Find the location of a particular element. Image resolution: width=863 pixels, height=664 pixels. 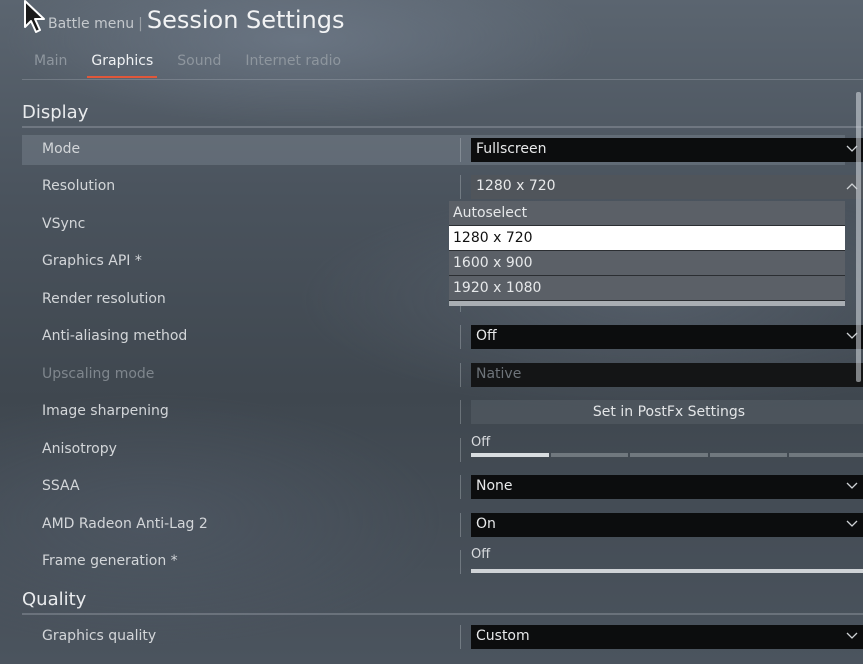

tab-internet-radio: Internet radio is located at coordinates (293, 63).